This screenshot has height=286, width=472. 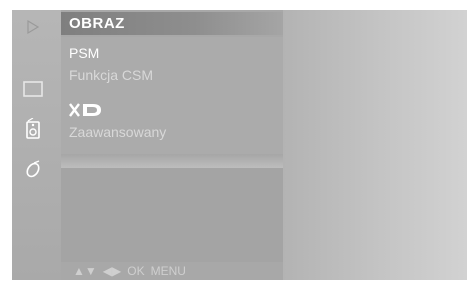 I want to click on leftright-arrows-icon: ◀▶, so click(x=112, y=271).